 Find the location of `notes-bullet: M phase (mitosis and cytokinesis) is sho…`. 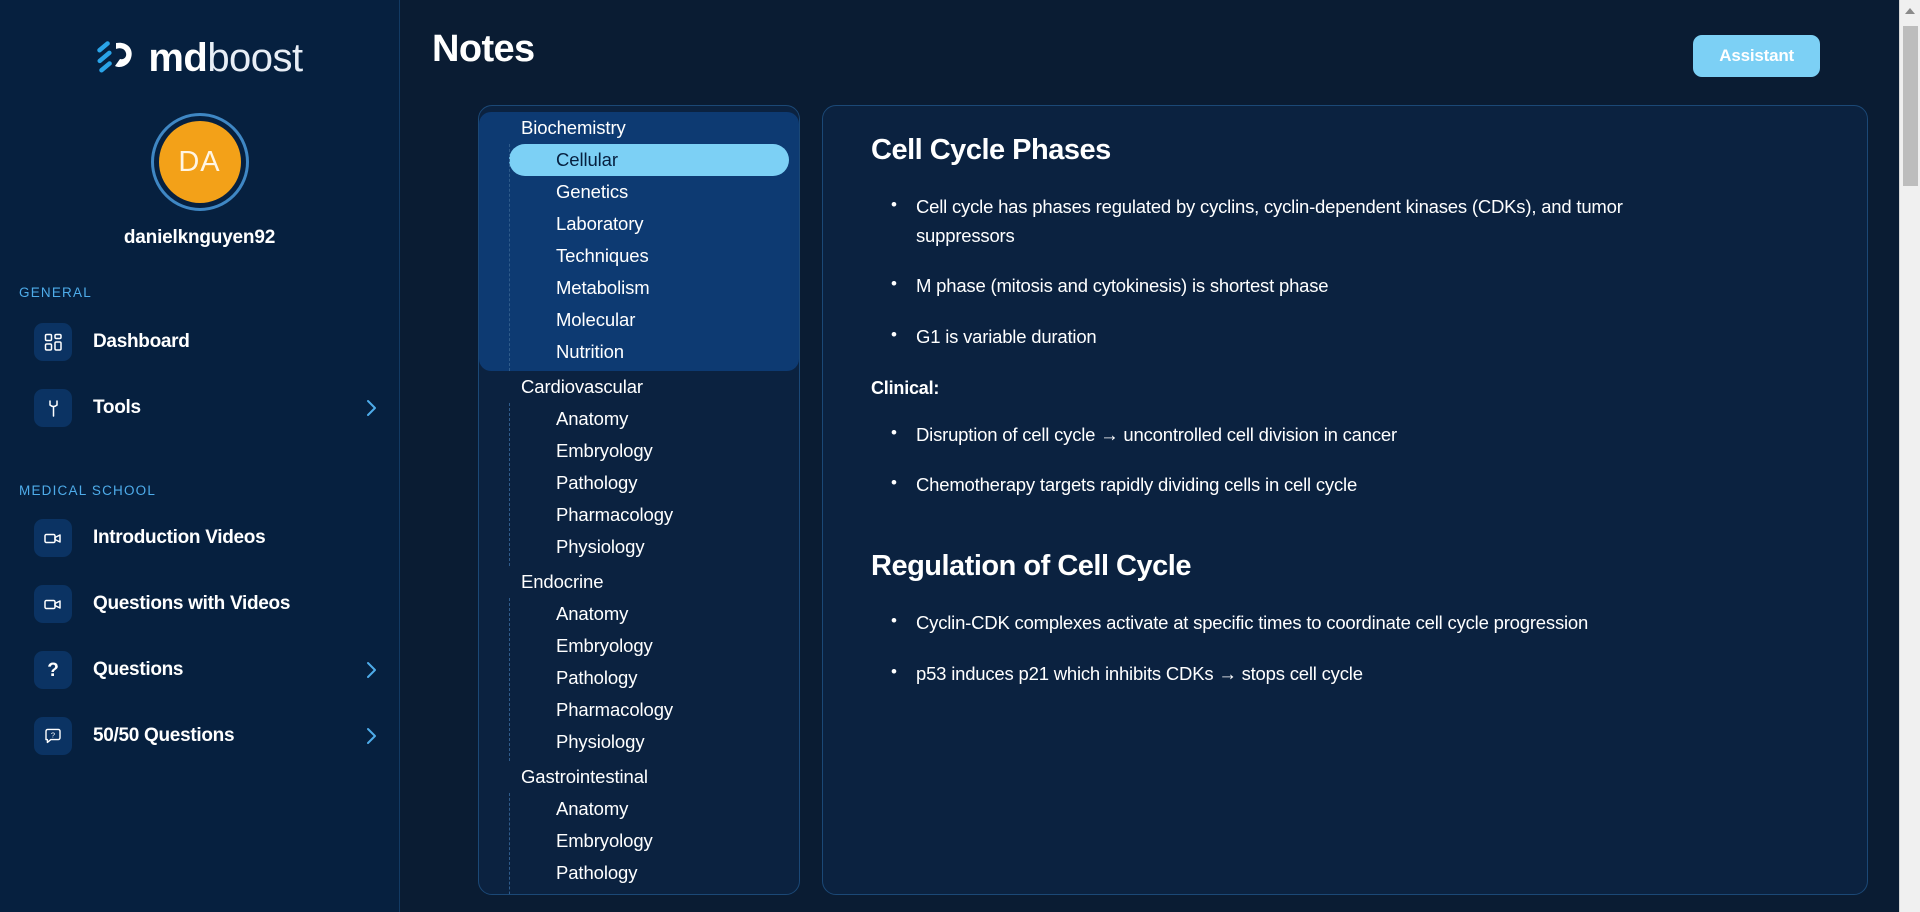

notes-bullet: M phase (mitosis and cytokinesis) is sho… is located at coordinates (1263, 286).